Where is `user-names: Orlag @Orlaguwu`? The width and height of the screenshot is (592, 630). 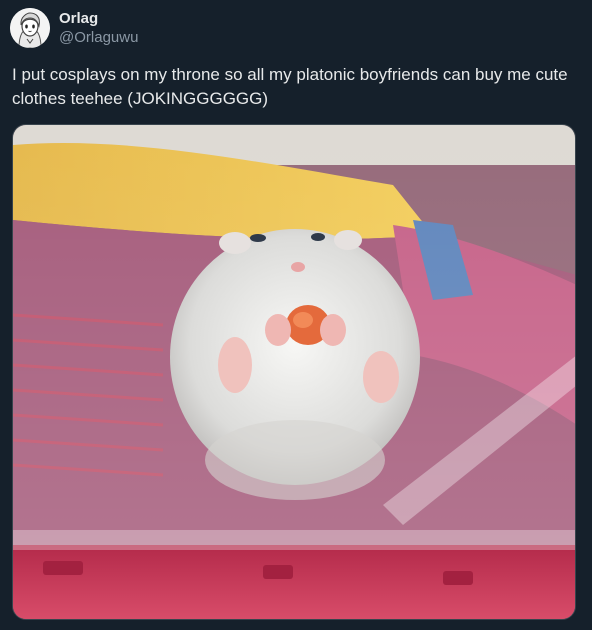 user-names: Orlag @Orlaguwu is located at coordinates (98, 28).